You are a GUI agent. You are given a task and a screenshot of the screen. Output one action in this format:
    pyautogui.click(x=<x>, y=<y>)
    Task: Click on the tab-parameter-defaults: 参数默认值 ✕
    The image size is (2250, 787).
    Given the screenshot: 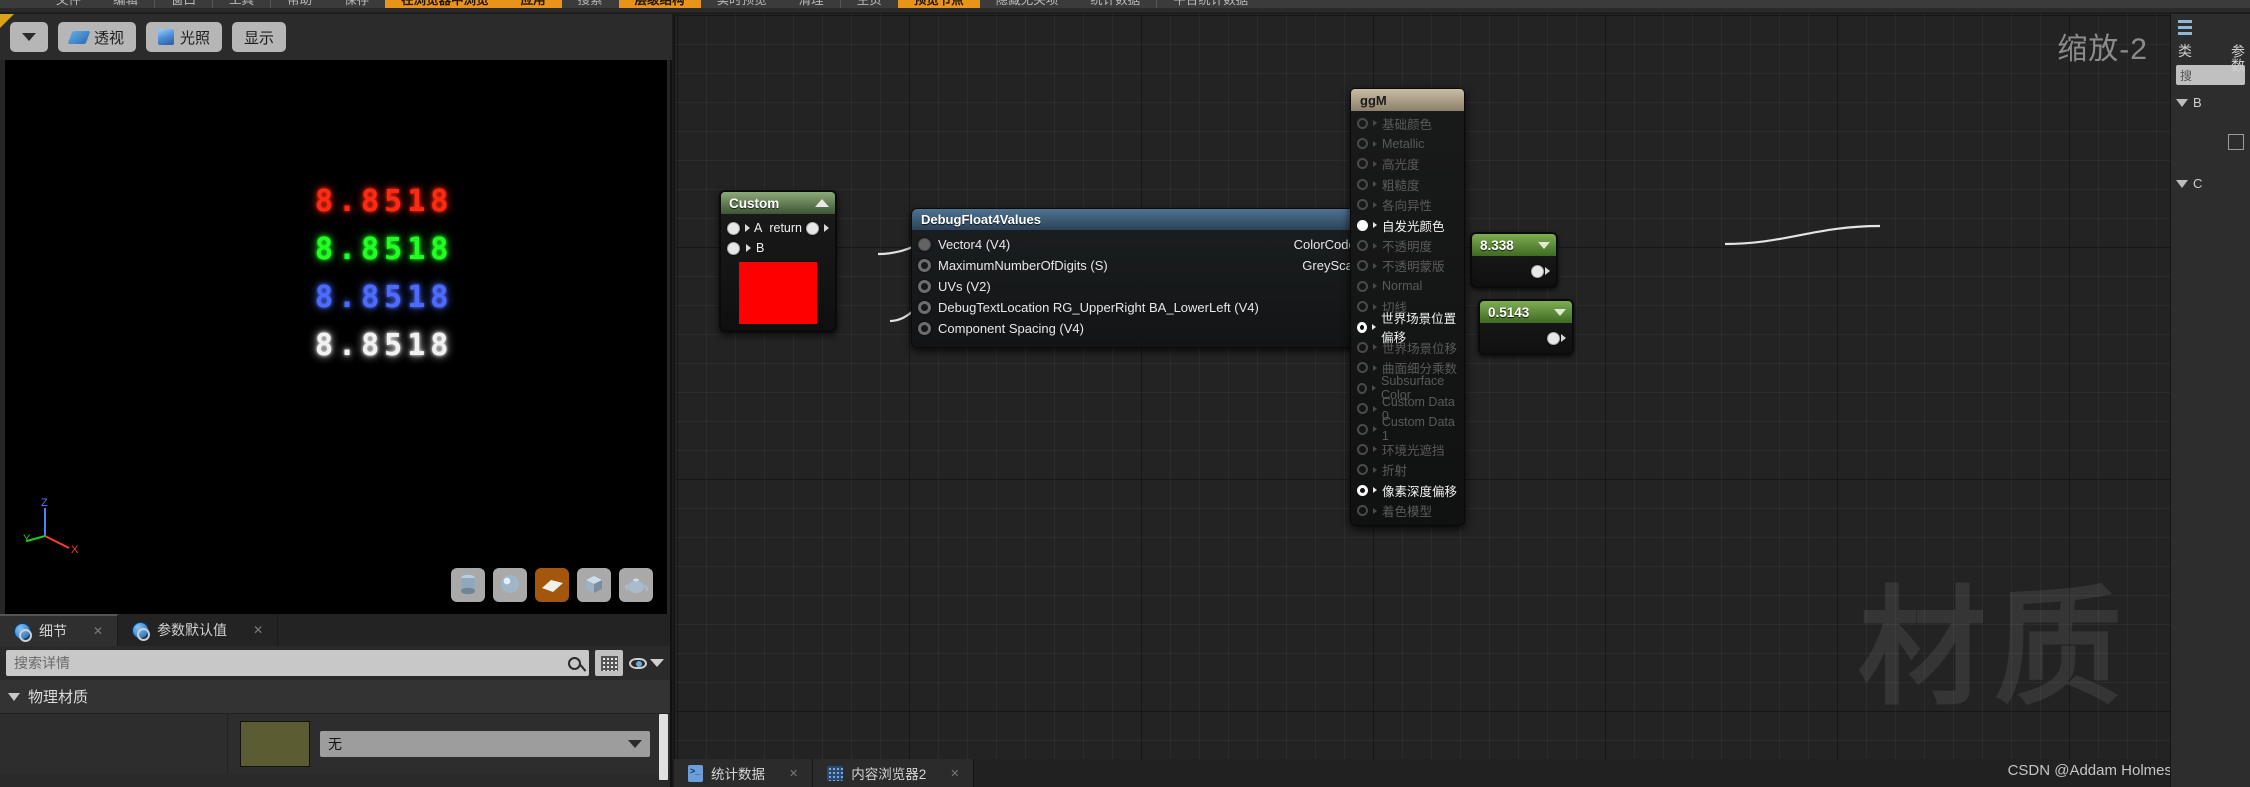 What is the action you would take?
    pyautogui.click(x=198, y=630)
    